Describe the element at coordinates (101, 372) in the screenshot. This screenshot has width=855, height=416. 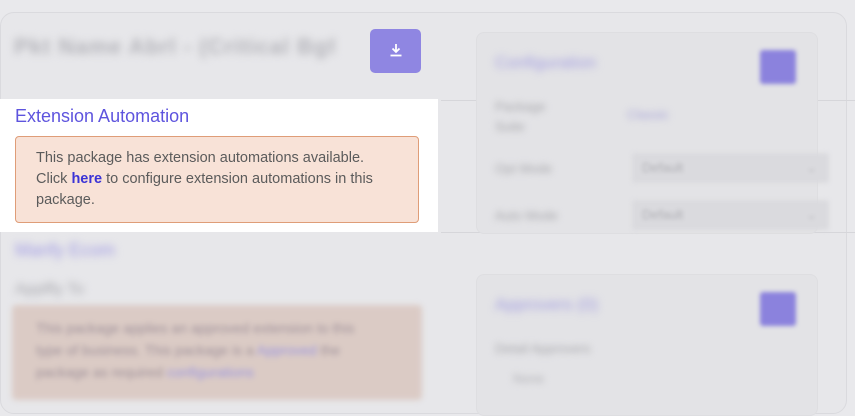
I see `blurred-notice-text3: package as required` at that location.